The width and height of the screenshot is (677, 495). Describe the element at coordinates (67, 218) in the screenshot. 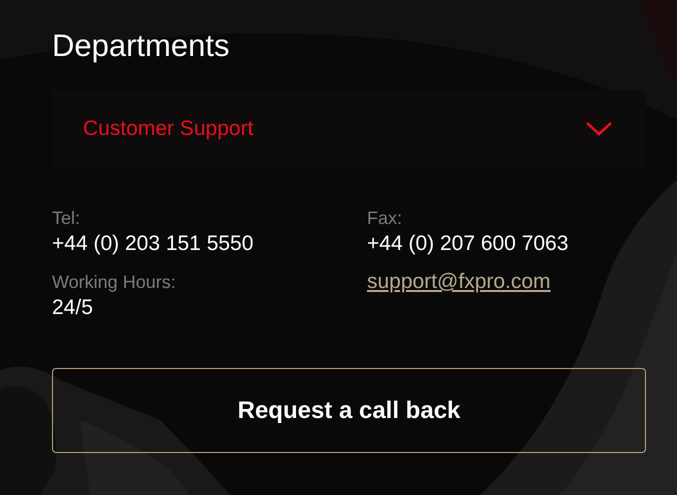

I see `contact-label: Tel:` at that location.